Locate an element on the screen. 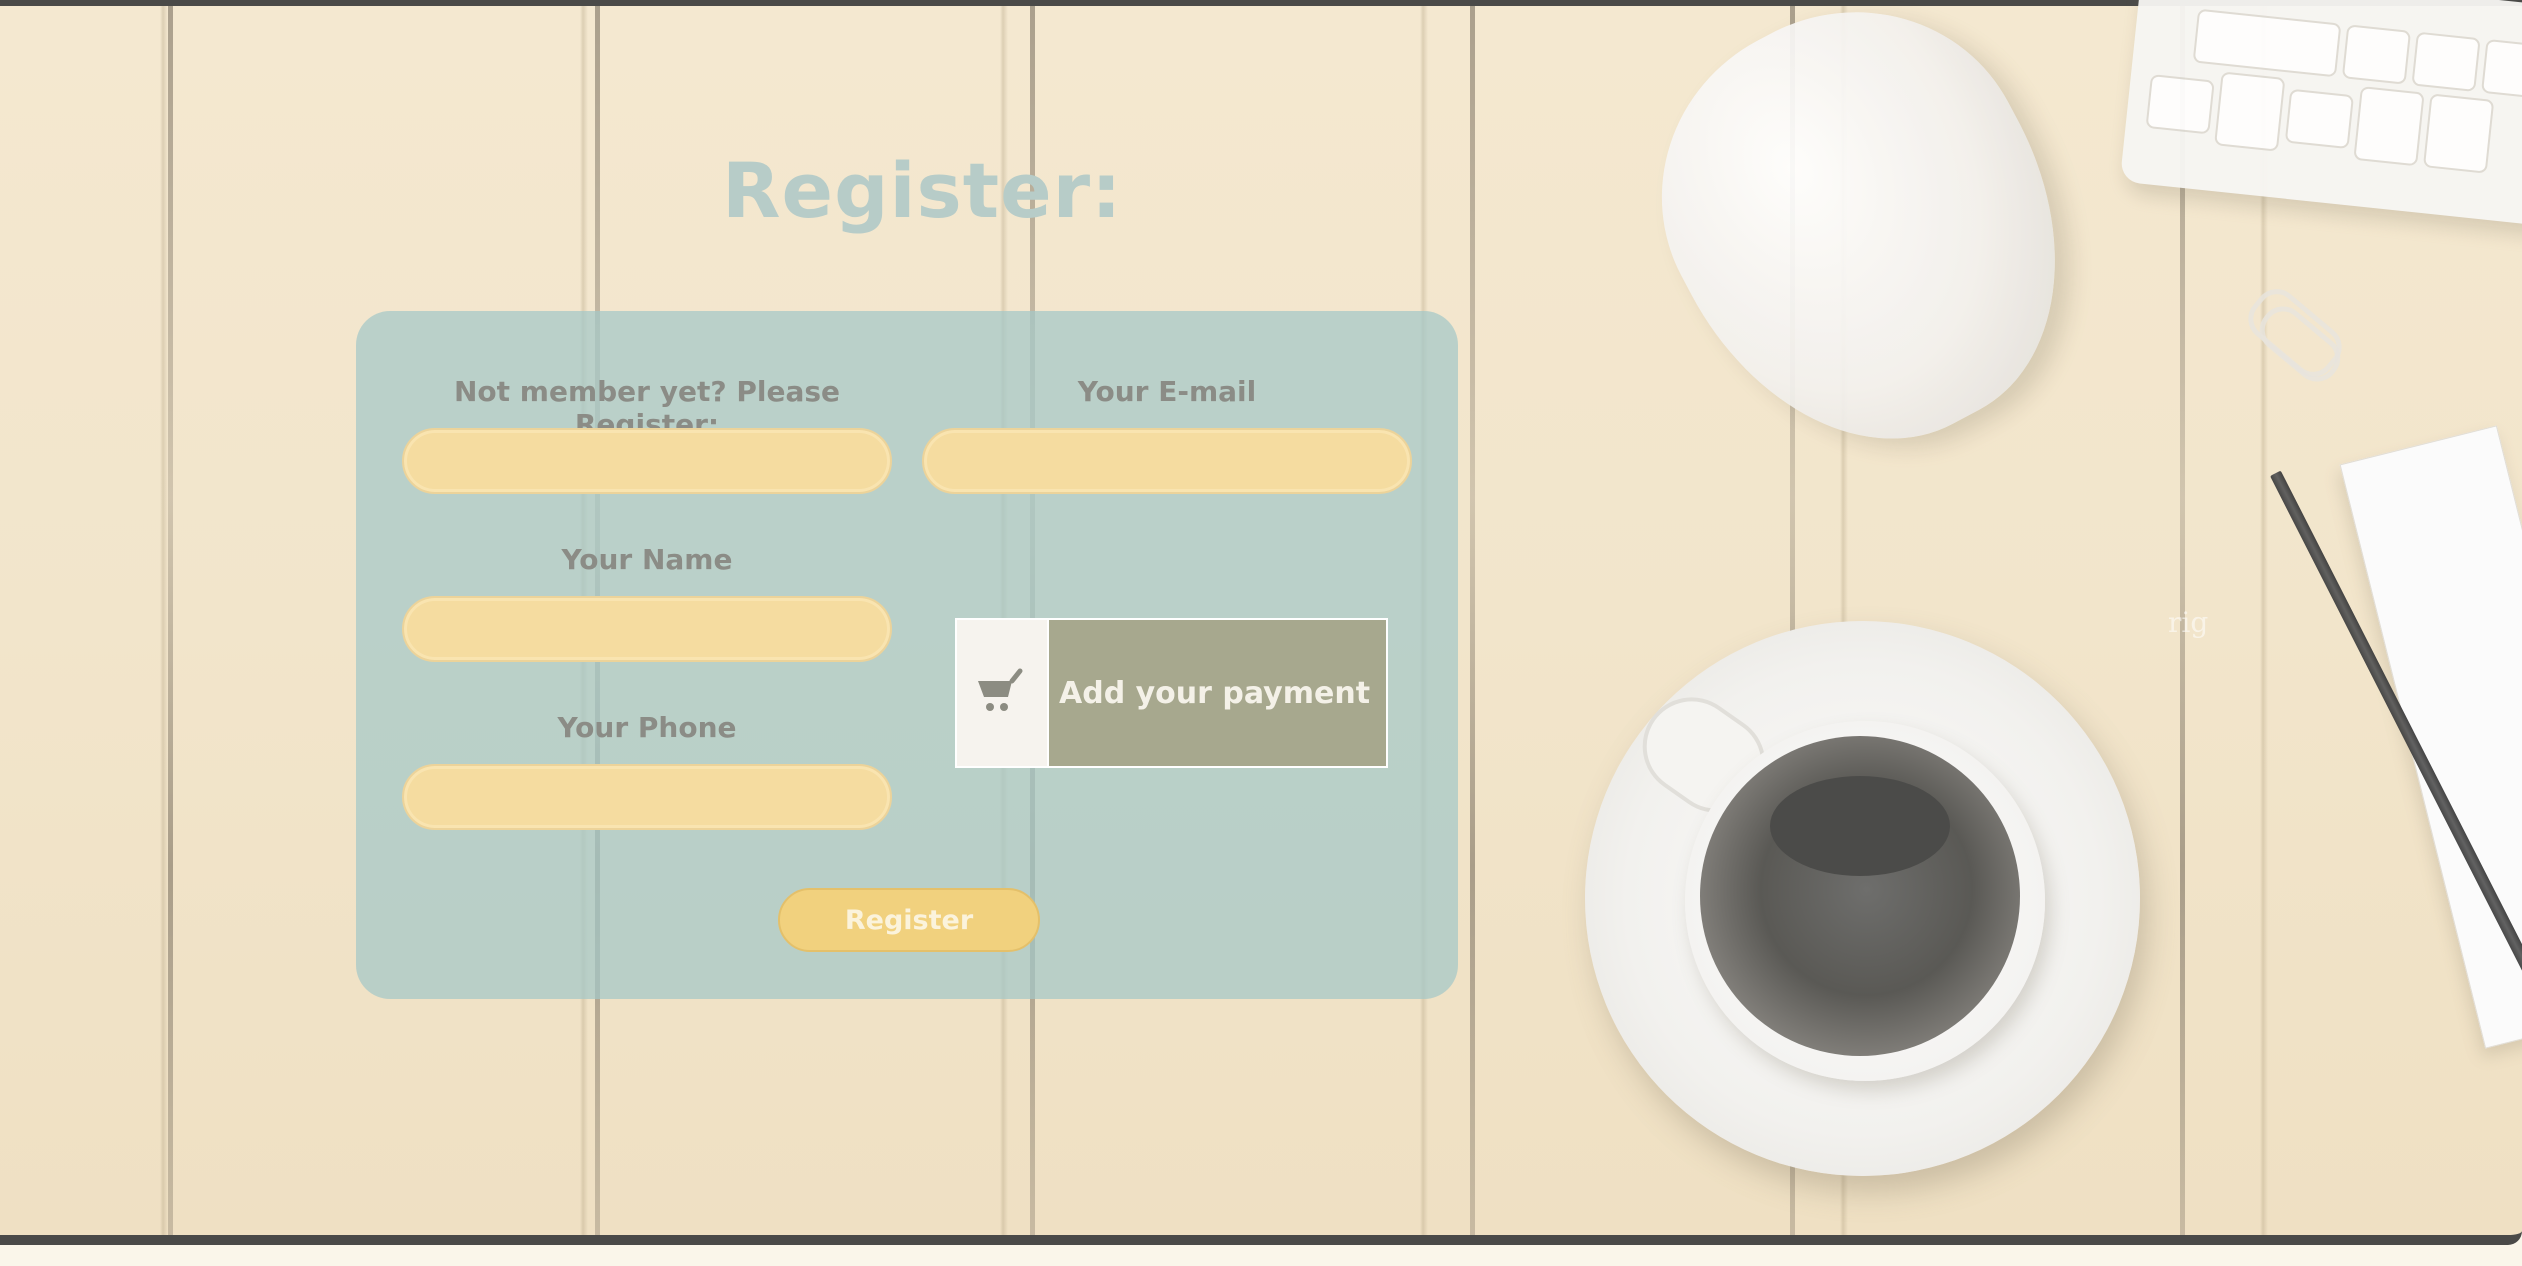 The image size is (2522, 1266). username-input is located at coordinates (647, 461).